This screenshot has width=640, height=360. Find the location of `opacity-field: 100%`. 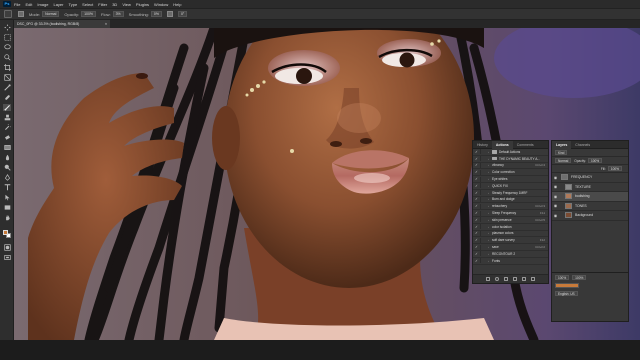

opacity-field: 100% is located at coordinates (89, 14).